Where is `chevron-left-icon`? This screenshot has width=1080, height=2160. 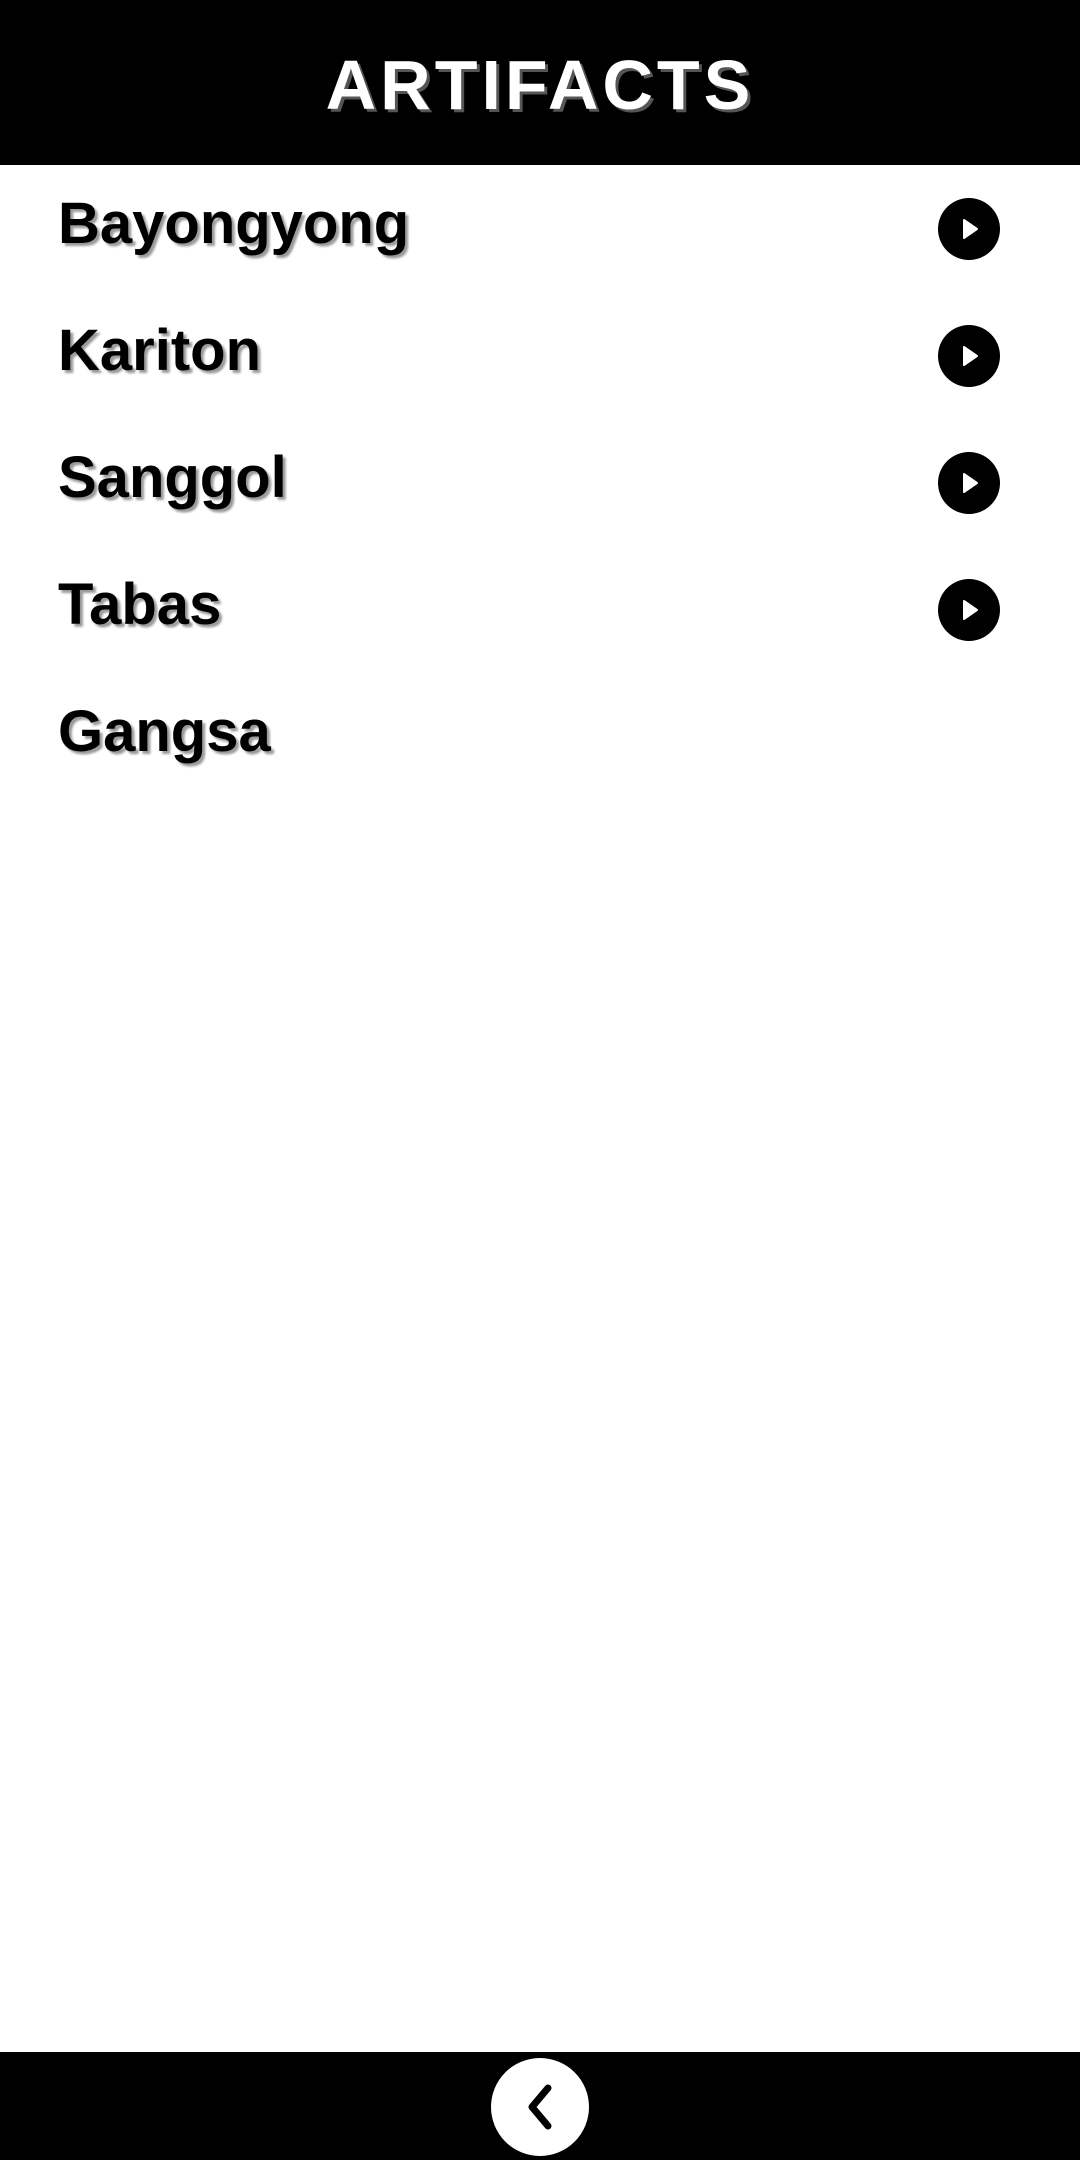 chevron-left-icon is located at coordinates (540, 2107).